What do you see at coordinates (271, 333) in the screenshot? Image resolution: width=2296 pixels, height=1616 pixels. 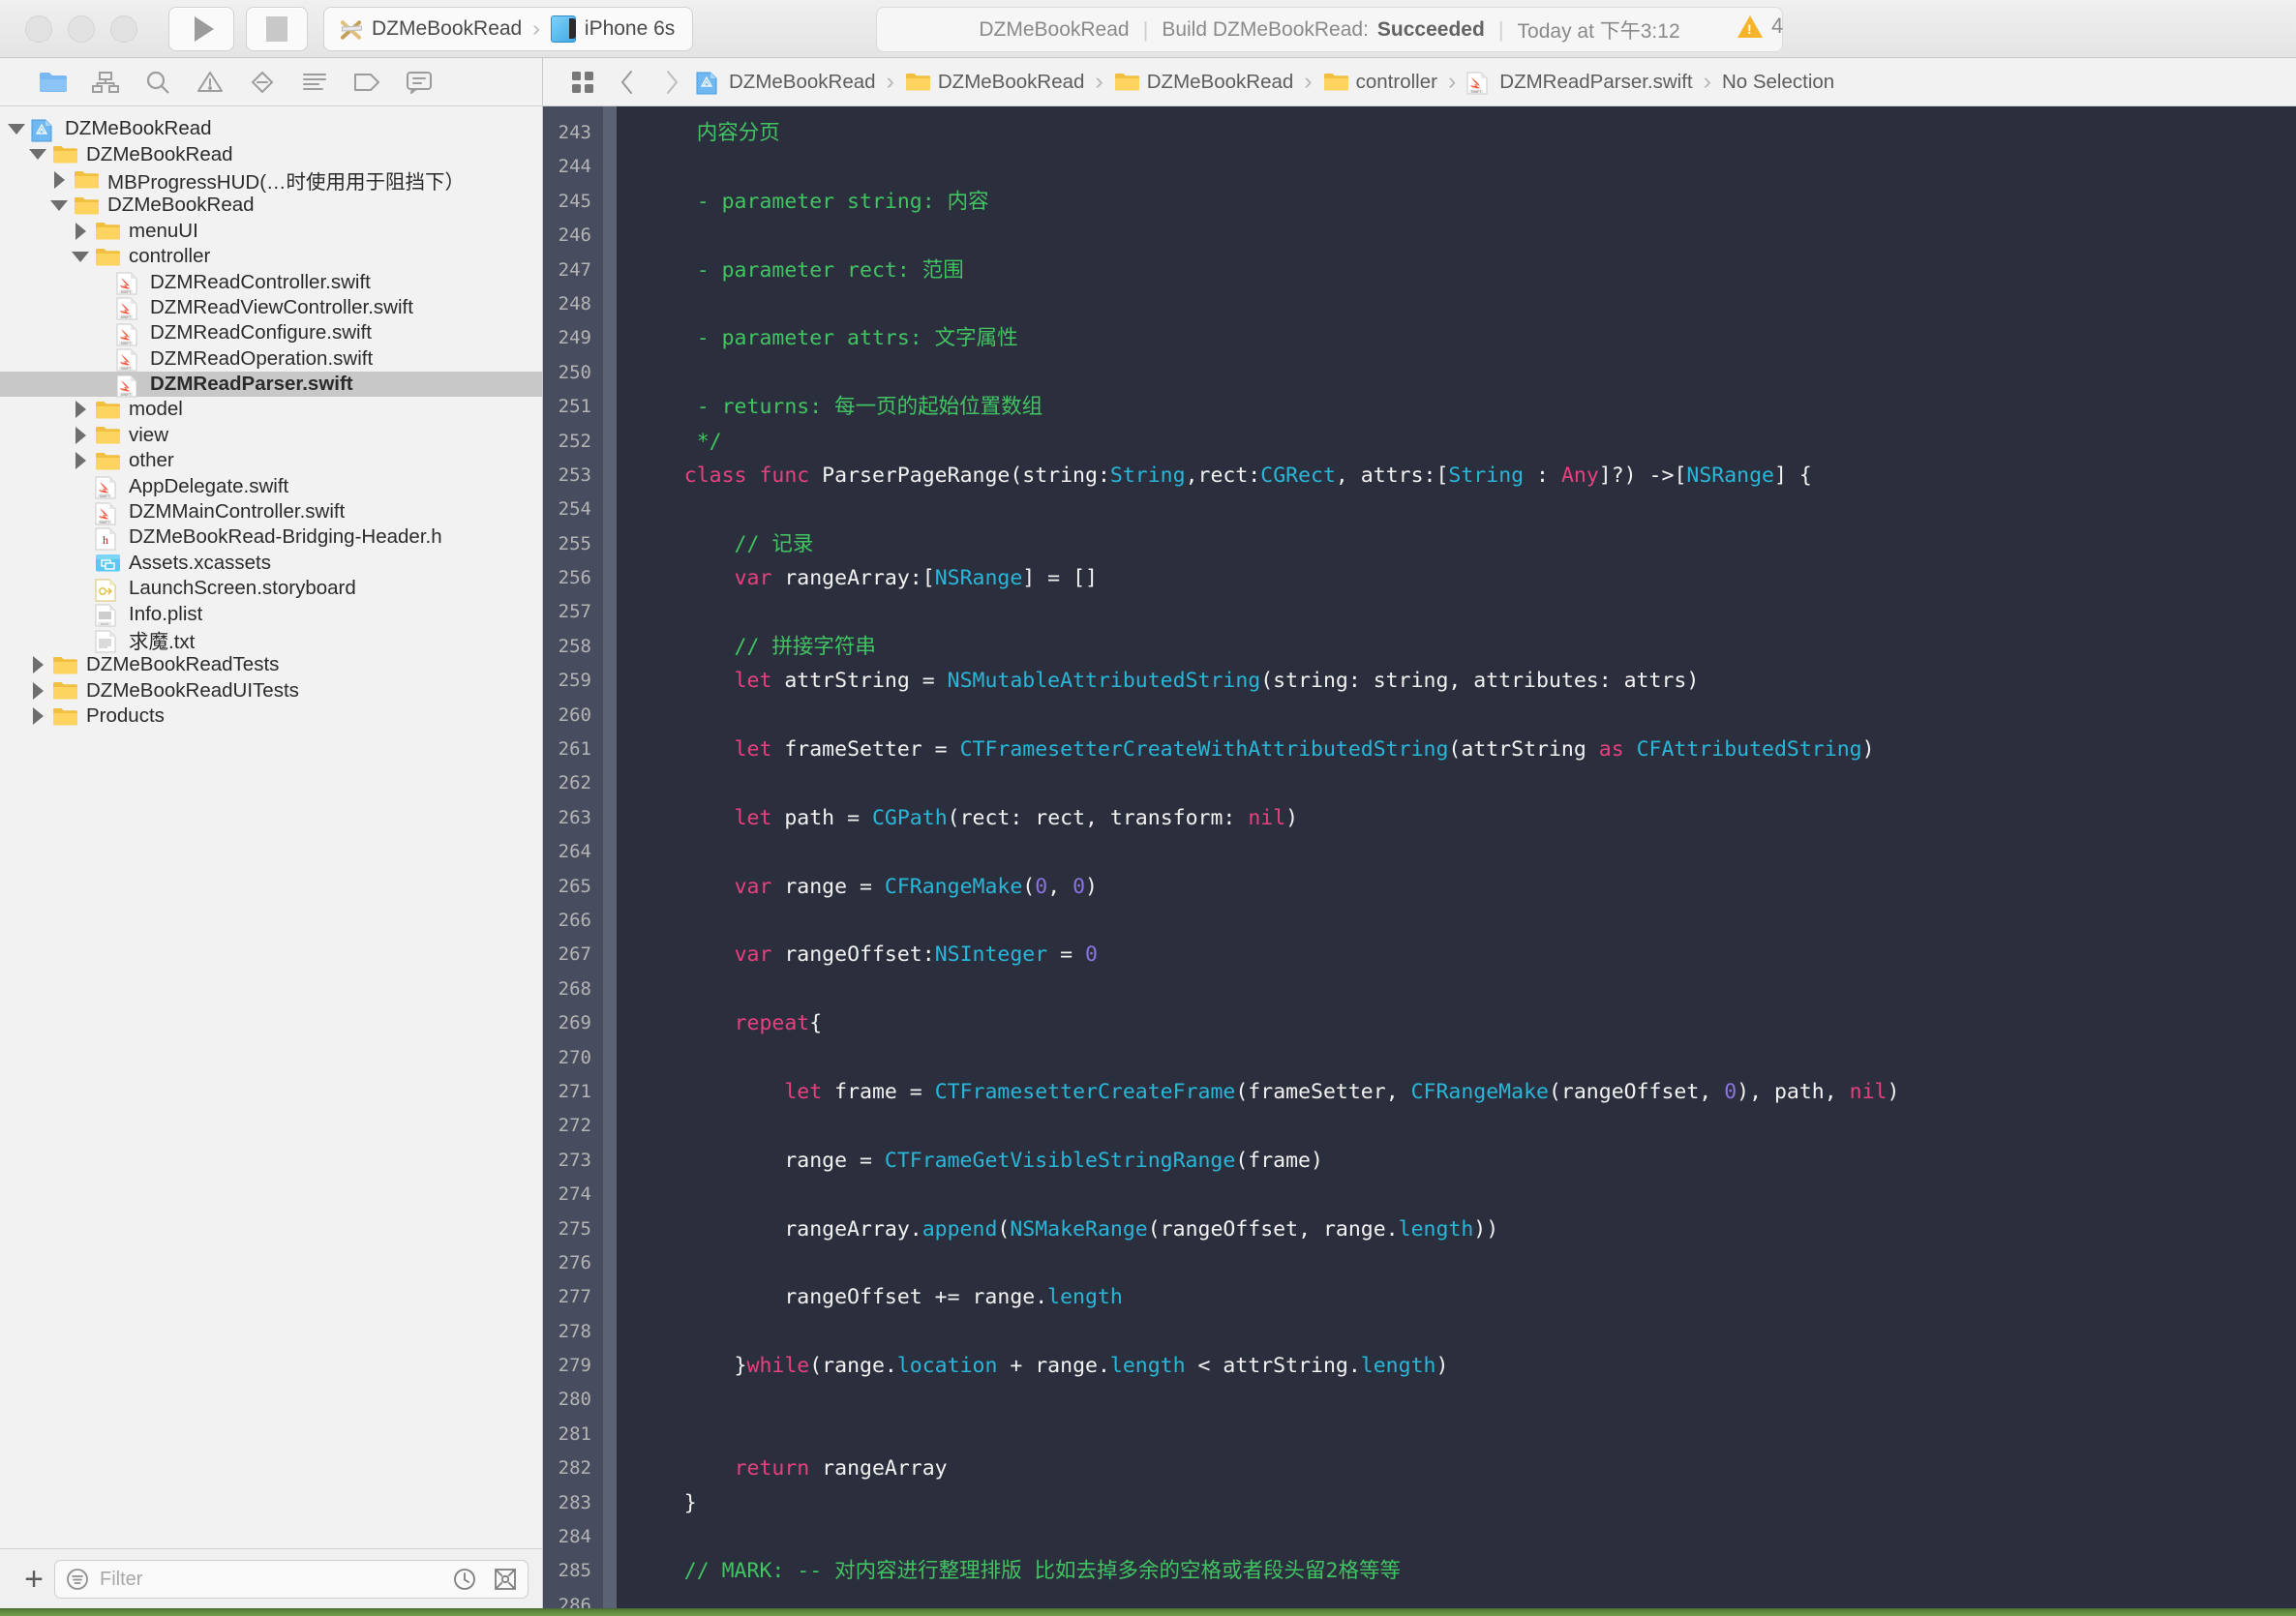 I see `navigator-row: SWIFT DZMReadConfigure.swift` at bounding box center [271, 333].